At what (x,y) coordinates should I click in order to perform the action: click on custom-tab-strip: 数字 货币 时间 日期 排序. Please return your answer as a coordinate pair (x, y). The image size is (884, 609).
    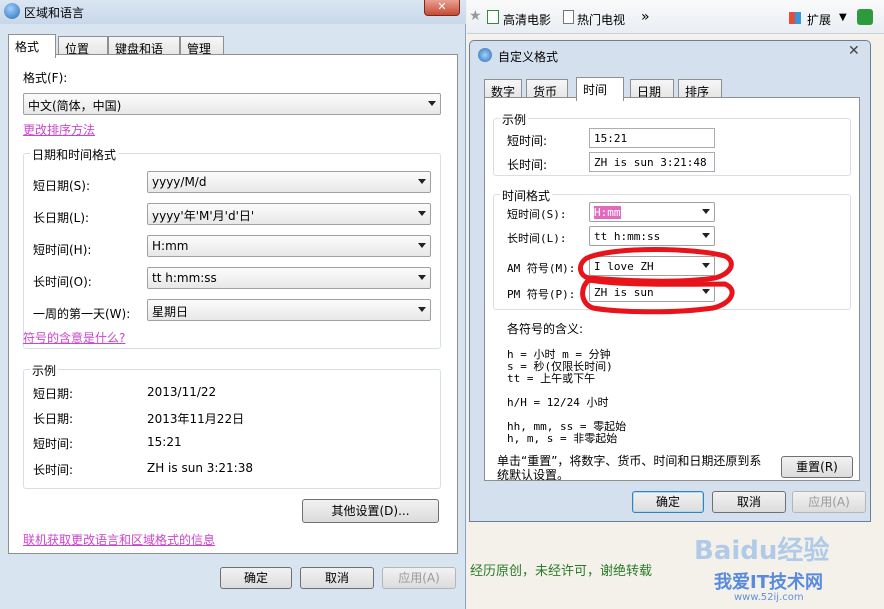
    Looking at the image, I should click on (672, 89).